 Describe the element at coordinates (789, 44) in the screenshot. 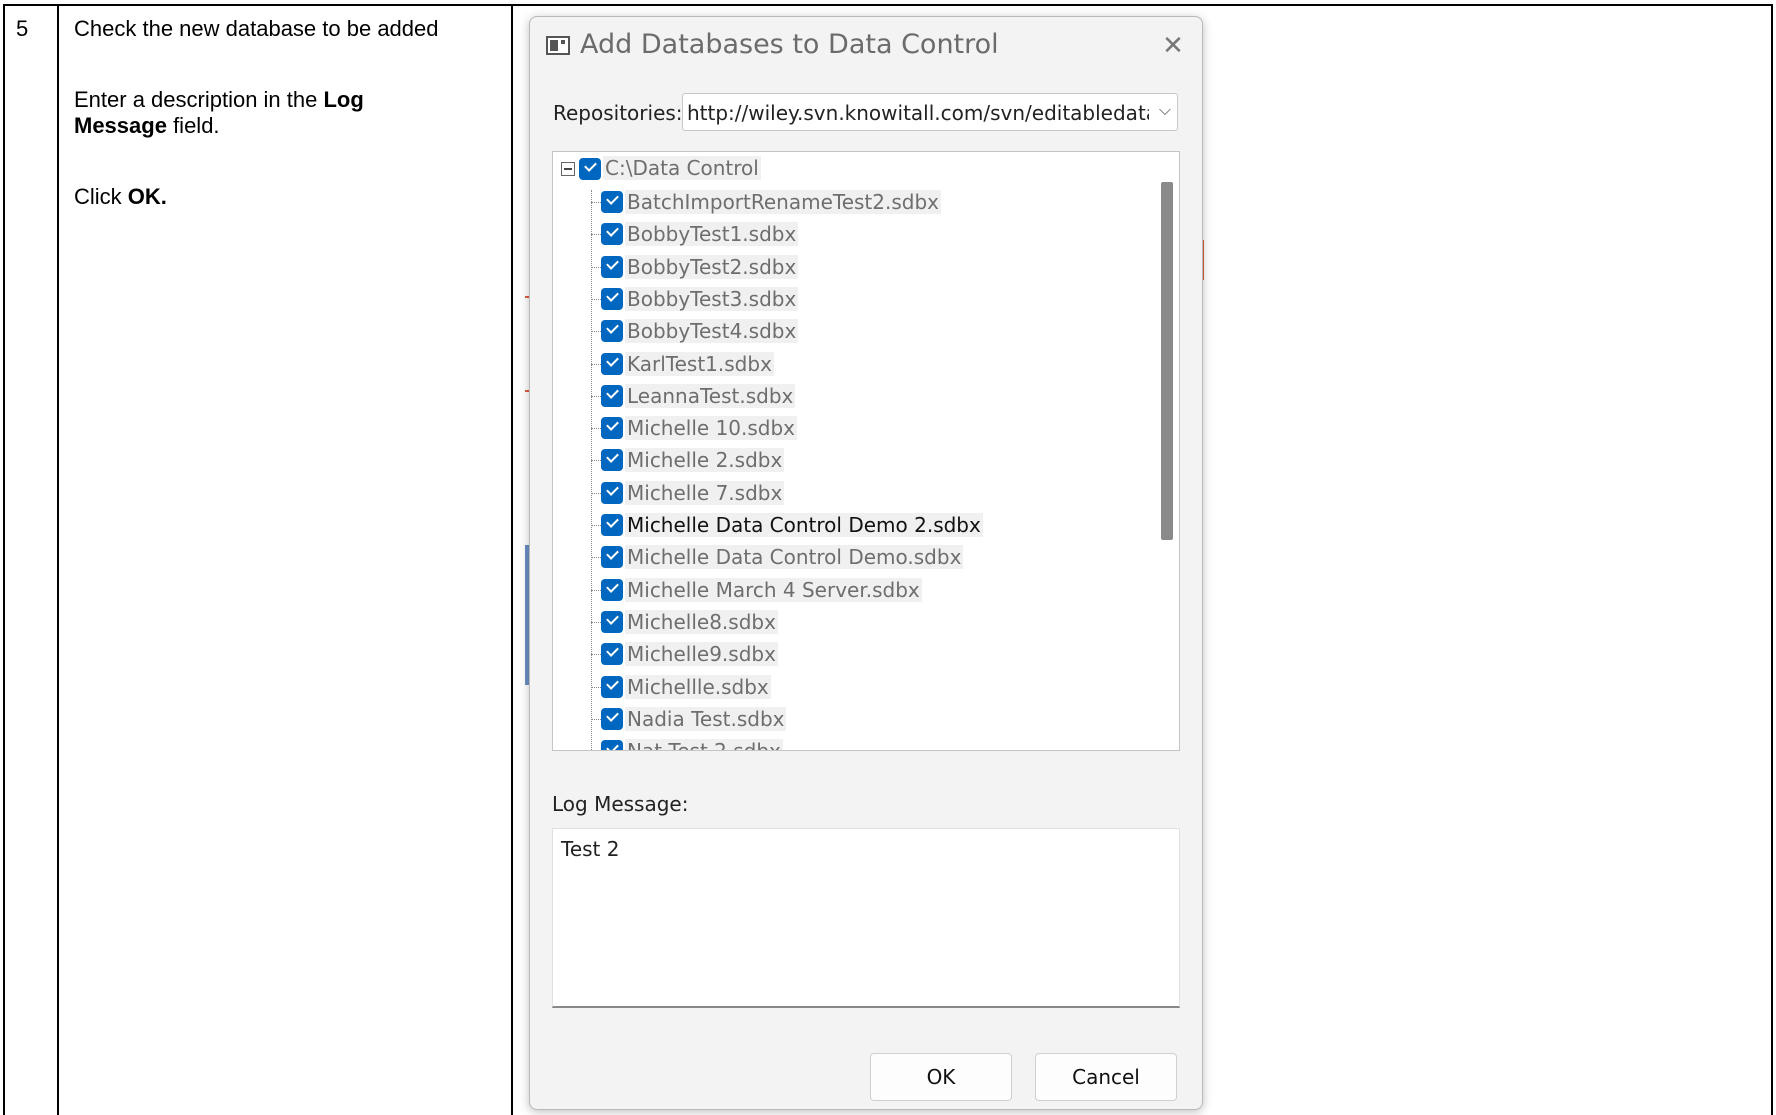

I see `dialog-title: Add Databases to Data Control` at that location.